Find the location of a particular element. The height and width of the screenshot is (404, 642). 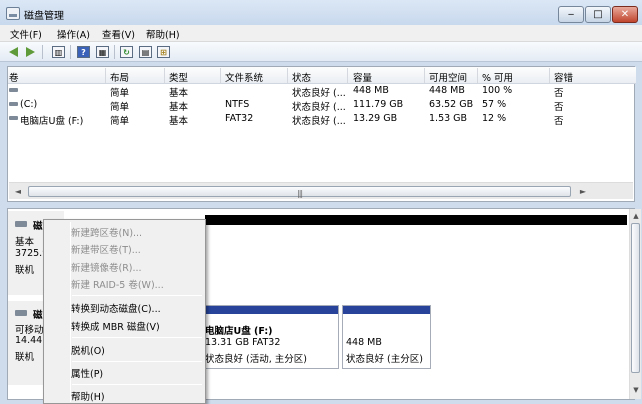

menu-item-properties: 属性(P) is located at coordinates (87, 373).